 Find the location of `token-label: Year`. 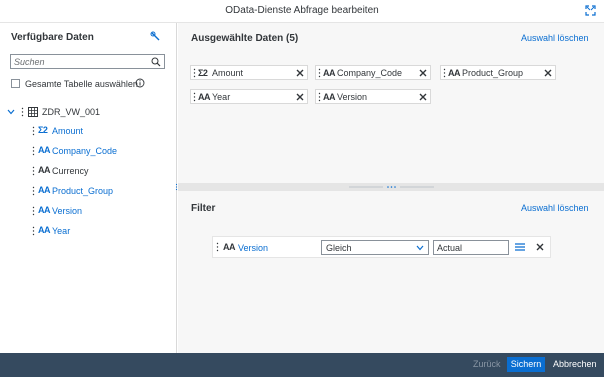

token-label: Year is located at coordinates (221, 97).